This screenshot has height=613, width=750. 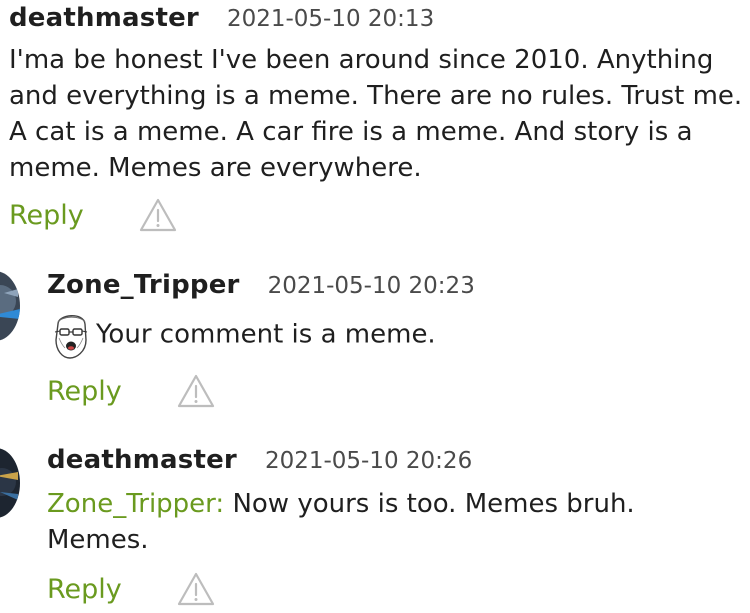 I want to click on mention-link: Zone_Tripper:, so click(x=135, y=504).